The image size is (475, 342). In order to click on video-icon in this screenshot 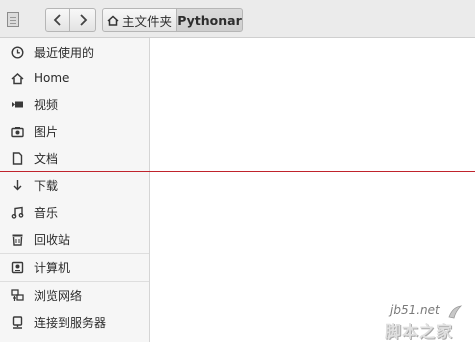, I will do `click(17, 104)`.